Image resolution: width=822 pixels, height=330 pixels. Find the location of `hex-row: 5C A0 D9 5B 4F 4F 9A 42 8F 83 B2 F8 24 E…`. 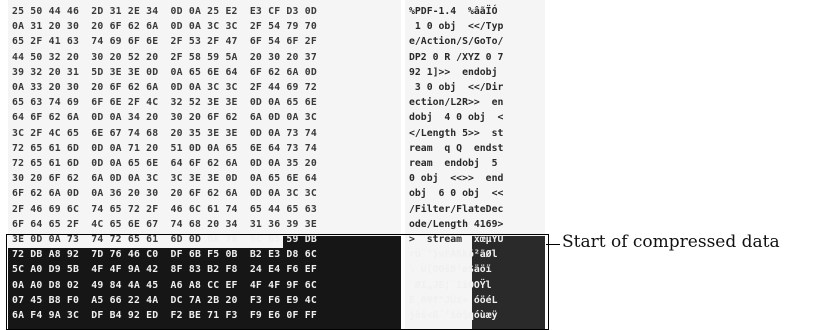

hex-row: 5C A0 D9 5B 4F 4F 9A 42 8F 83 B2 F8 24 E… is located at coordinates (164, 270).